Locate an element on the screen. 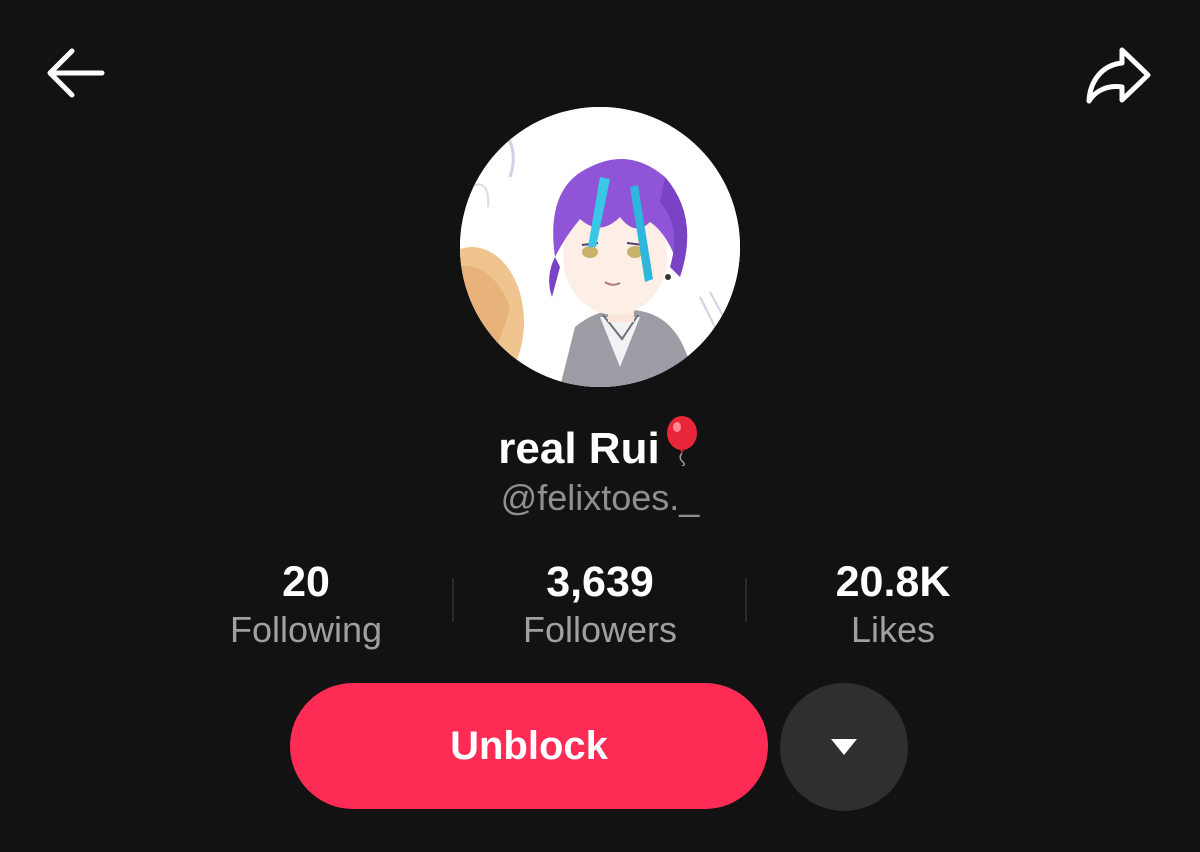  likes-label: Likes is located at coordinates (893, 629).